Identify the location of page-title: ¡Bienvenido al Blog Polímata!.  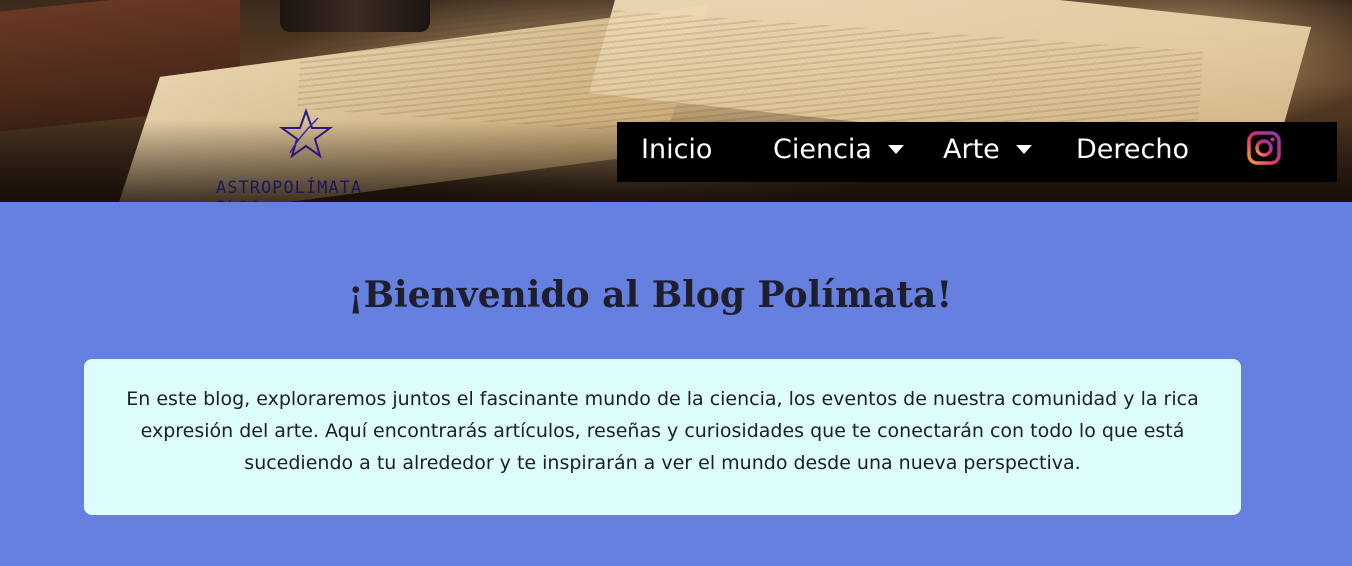
(650, 295).